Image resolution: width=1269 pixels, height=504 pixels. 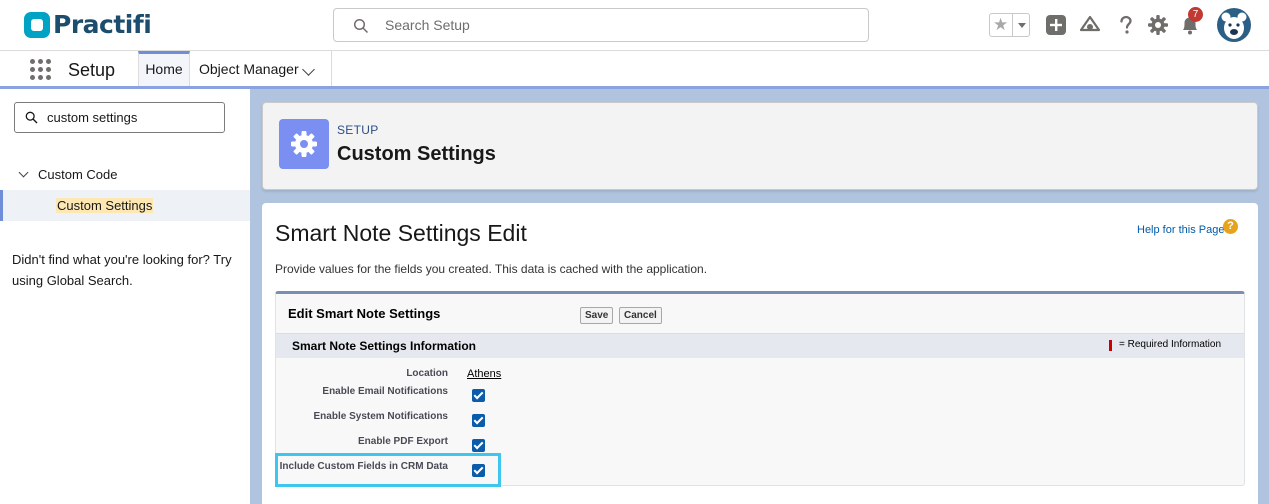 I want to click on location-value-link: Athens, so click(x=484, y=374).